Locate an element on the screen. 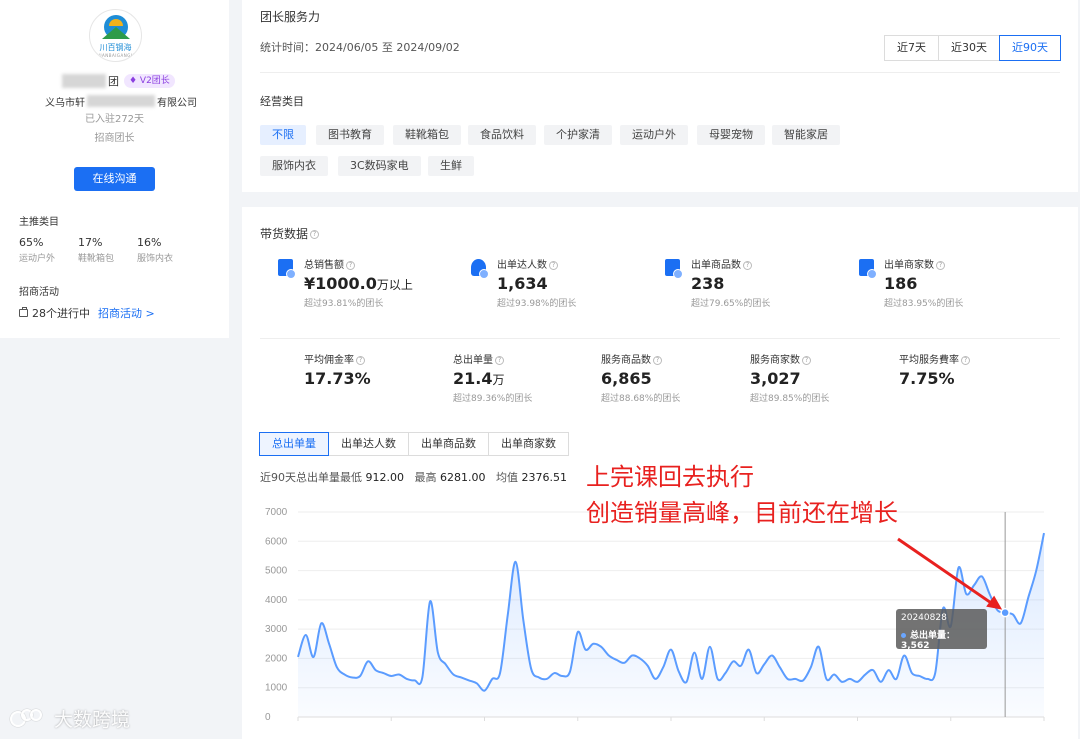  series-dot is located at coordinates (903, 635).